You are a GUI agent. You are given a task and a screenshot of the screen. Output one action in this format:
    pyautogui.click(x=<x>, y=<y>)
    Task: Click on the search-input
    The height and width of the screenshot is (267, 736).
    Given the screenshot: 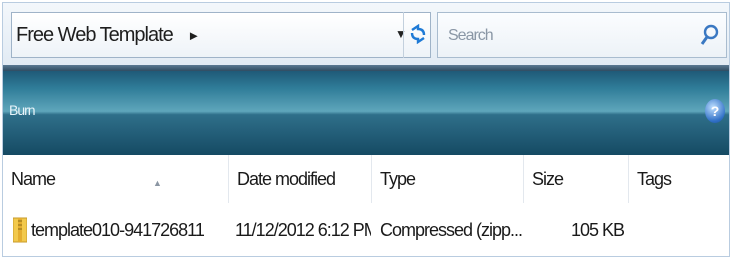 What is the action you would take?
    pyautogui.click(x=568, y=36)
    